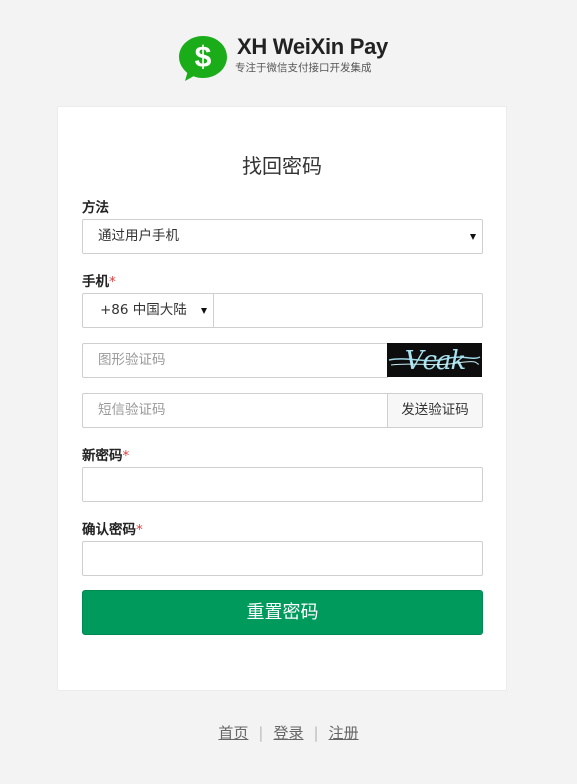 The width and height of the screenshot is (577, 784). What do you see at coordinates (132, 410) in the screenshot?
I see `sms-code-placeholder: 短信验证码` at bounding box center [132, 410].